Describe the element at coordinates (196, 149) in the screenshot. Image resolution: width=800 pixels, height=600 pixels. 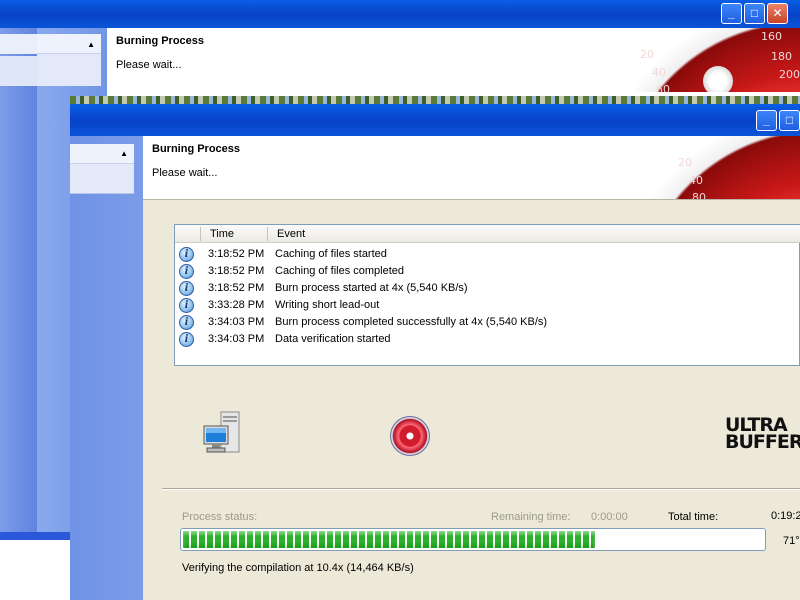
I see `page-title: Burning Process` at that location.